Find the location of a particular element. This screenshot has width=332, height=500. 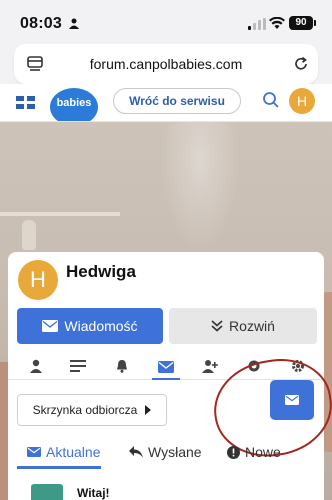

list-icon is located at coordinates (78, 366).